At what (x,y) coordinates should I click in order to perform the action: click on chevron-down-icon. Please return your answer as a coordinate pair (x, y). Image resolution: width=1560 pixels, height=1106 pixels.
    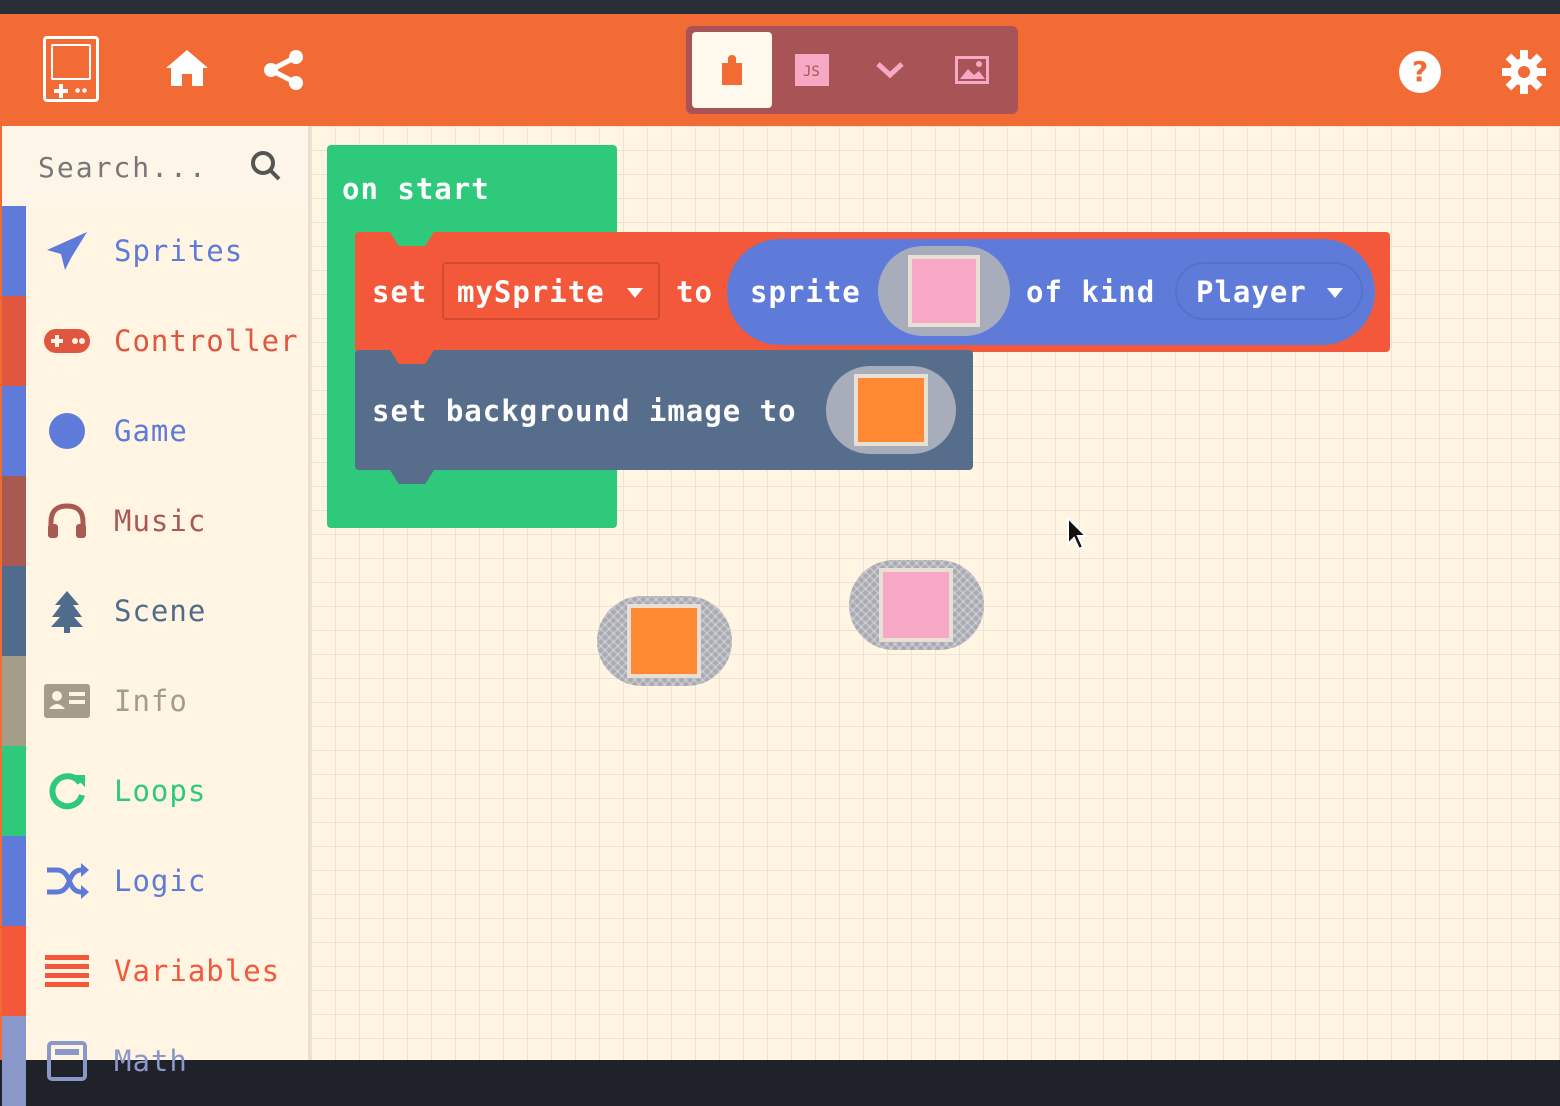
    Looking at the image, I should click on (890, 70).